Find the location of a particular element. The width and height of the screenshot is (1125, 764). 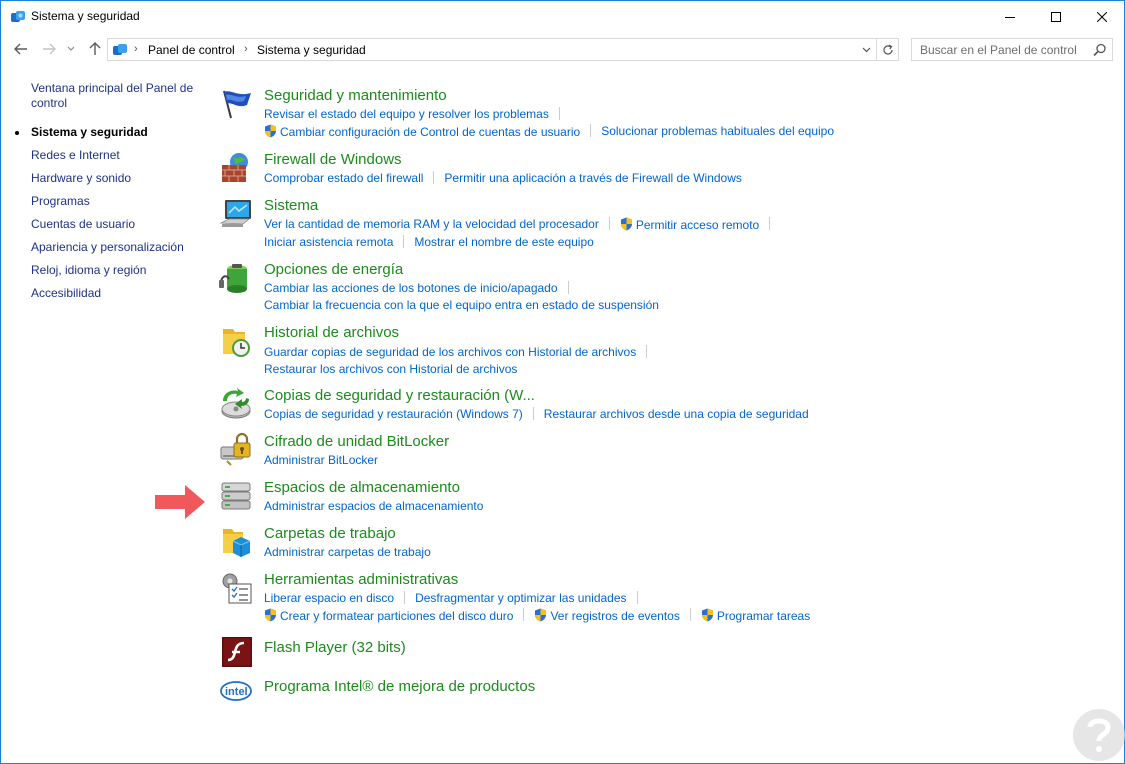

computer-icon is located at coordinates (235, 213).